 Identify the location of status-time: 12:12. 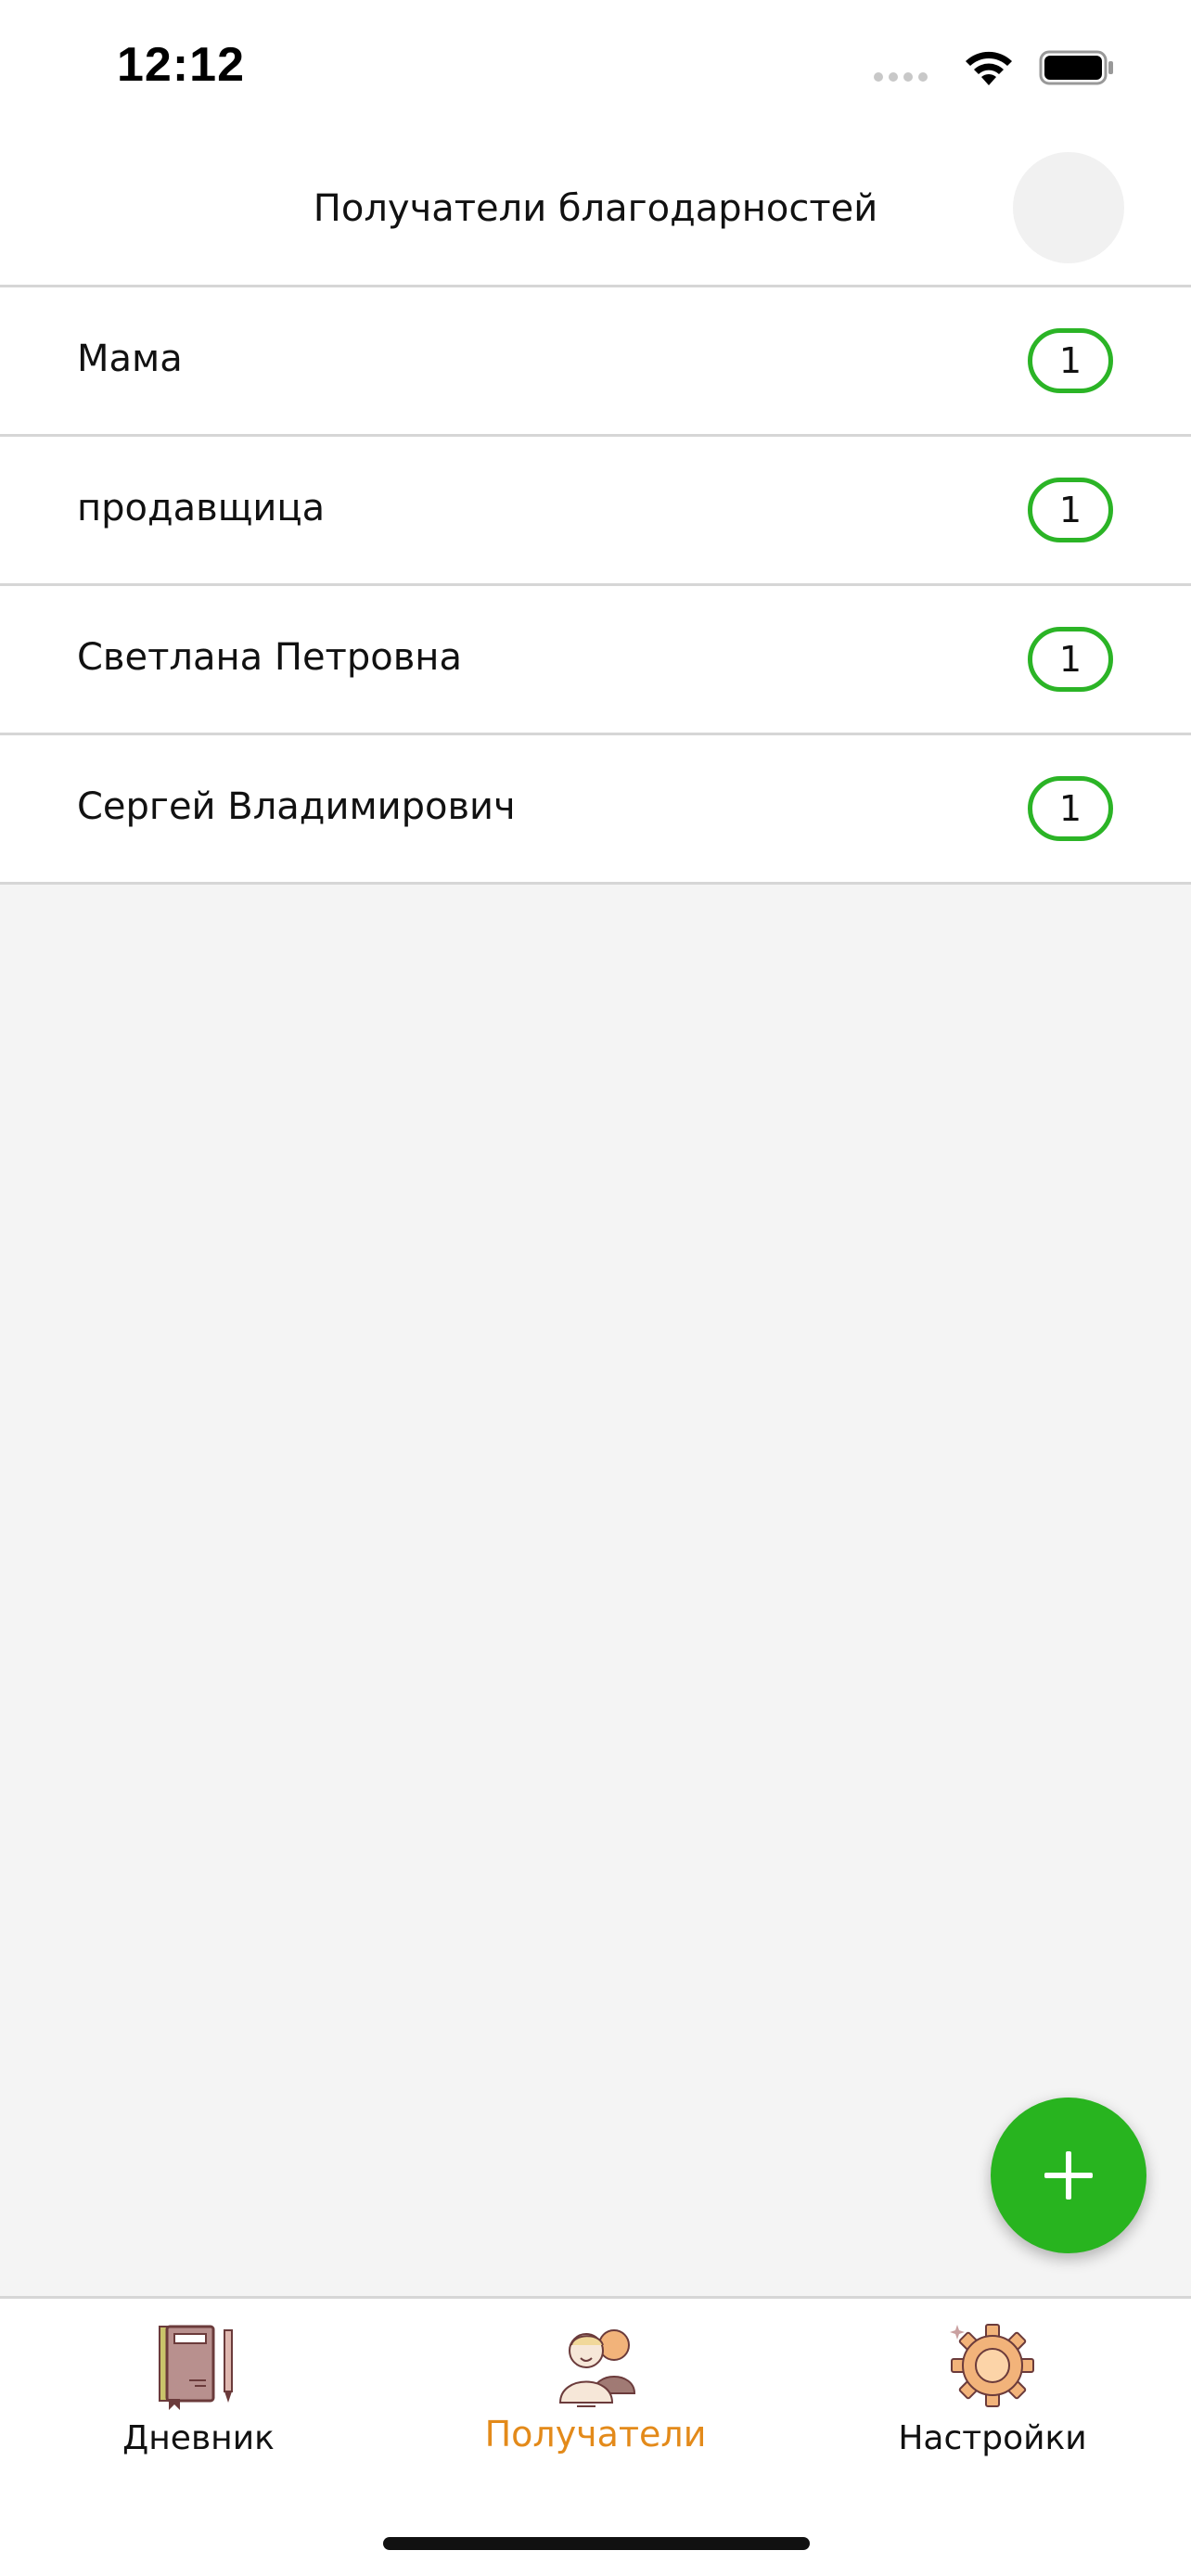
(181, 65).